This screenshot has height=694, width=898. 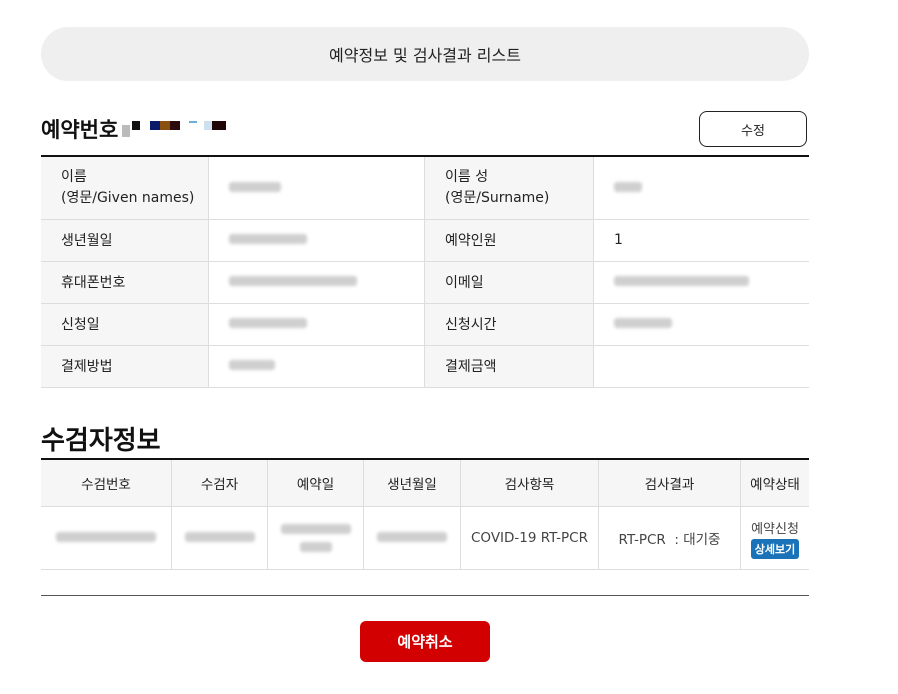 What do you see at coordinates (101, 441) in the screenshot?
I see `examinee-info-heading: 수검자정보` at bounding box center [101, 441].